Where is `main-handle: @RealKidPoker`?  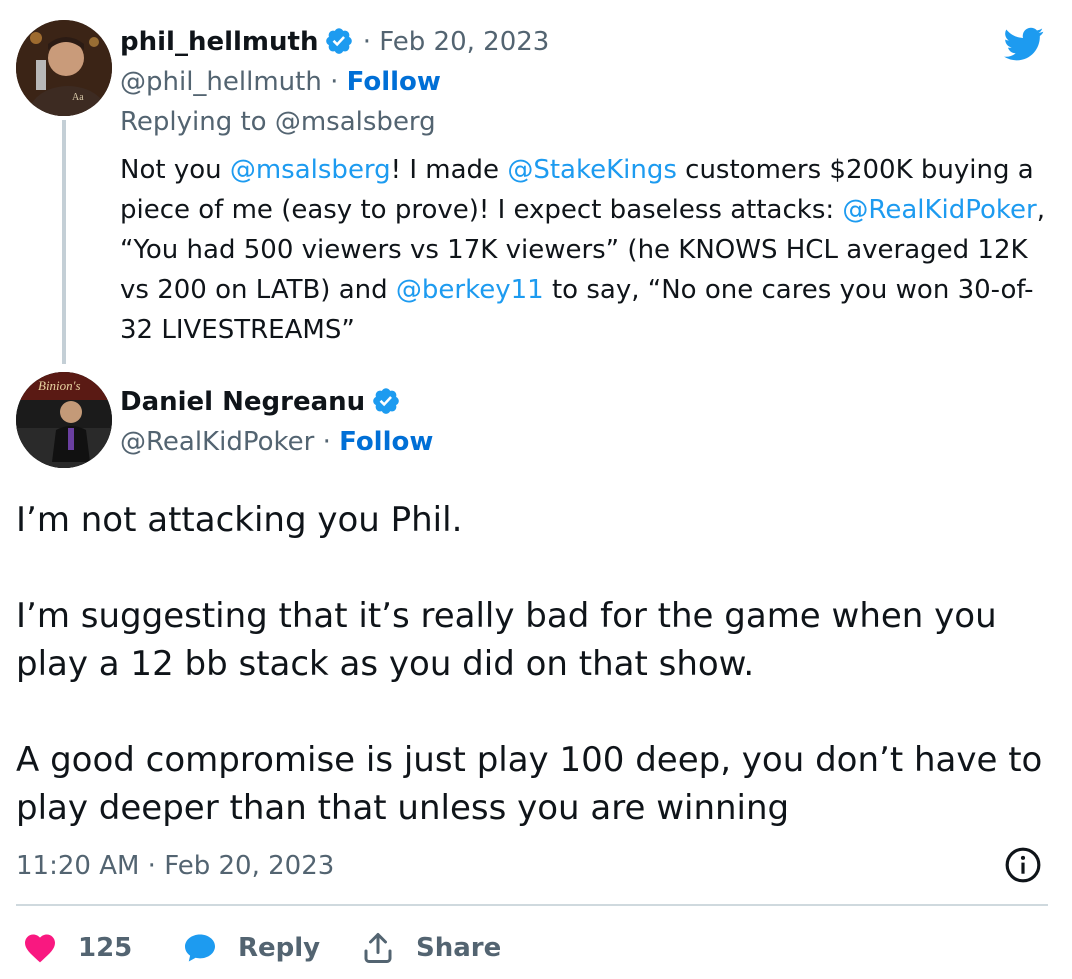 main-handle: @RealKidPoker is located at coordinates (217, 442).